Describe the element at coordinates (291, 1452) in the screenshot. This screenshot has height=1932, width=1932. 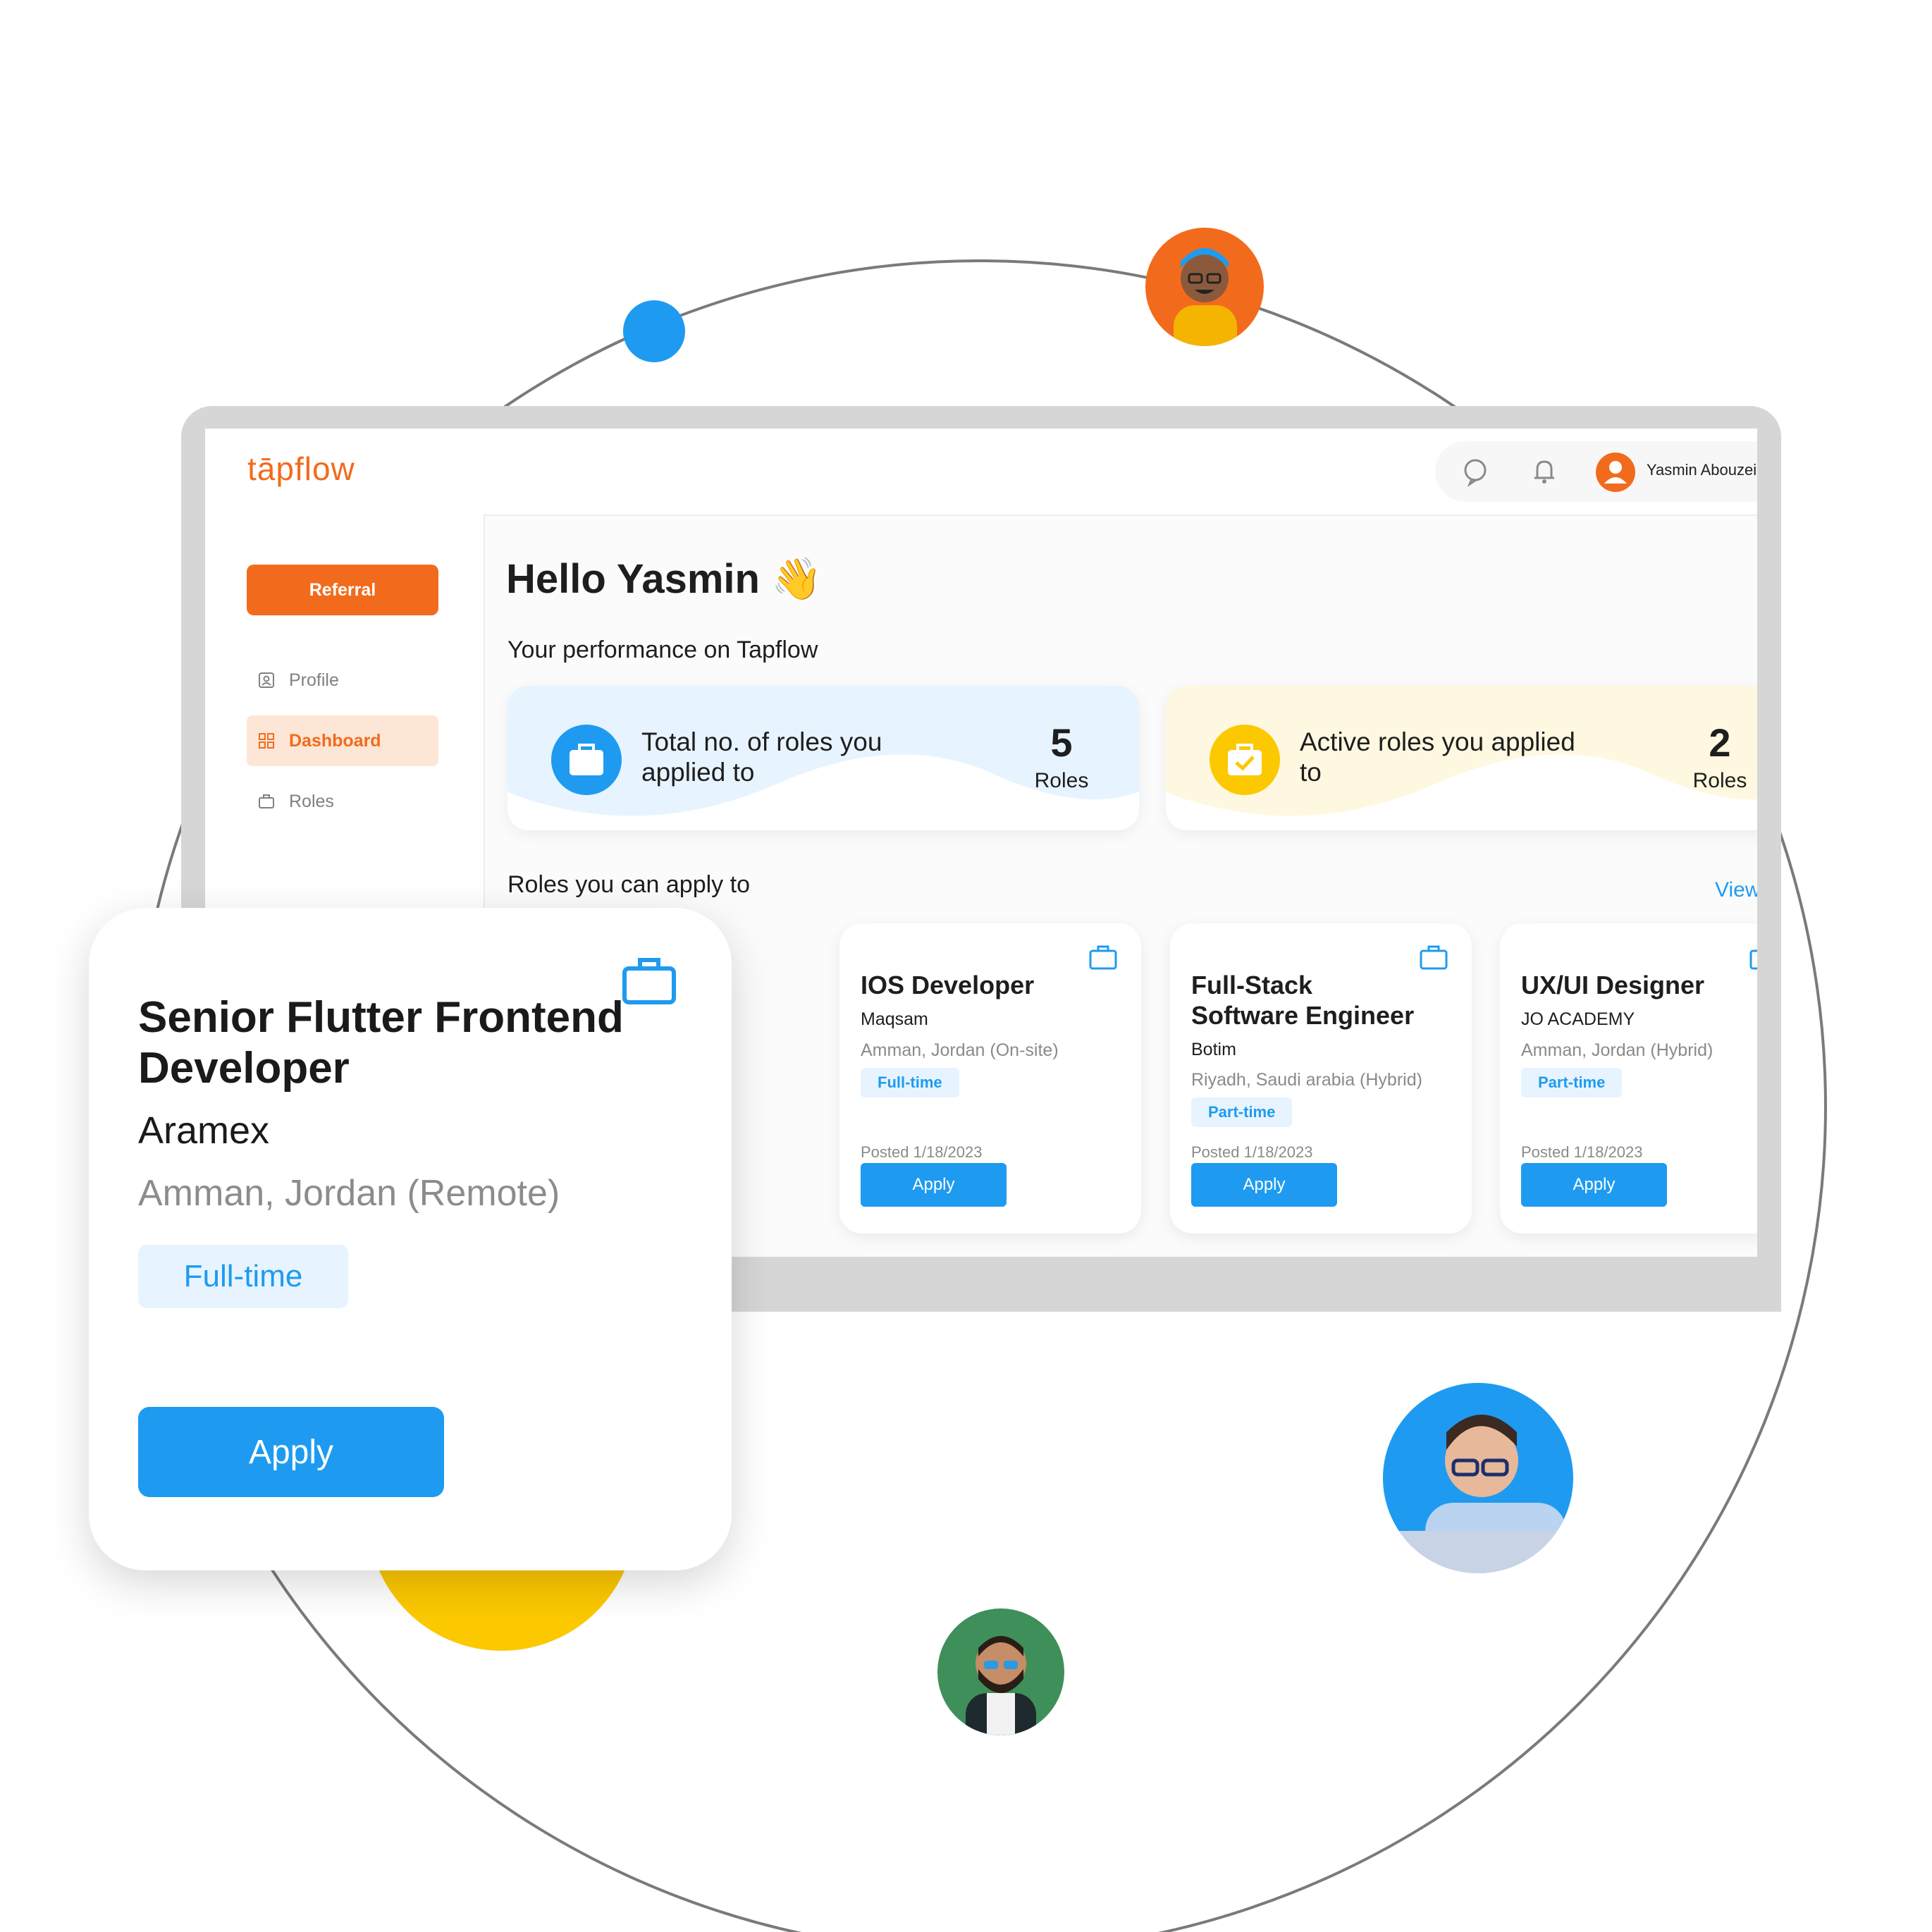
I see `featured-apply-button: Apply` at that location.